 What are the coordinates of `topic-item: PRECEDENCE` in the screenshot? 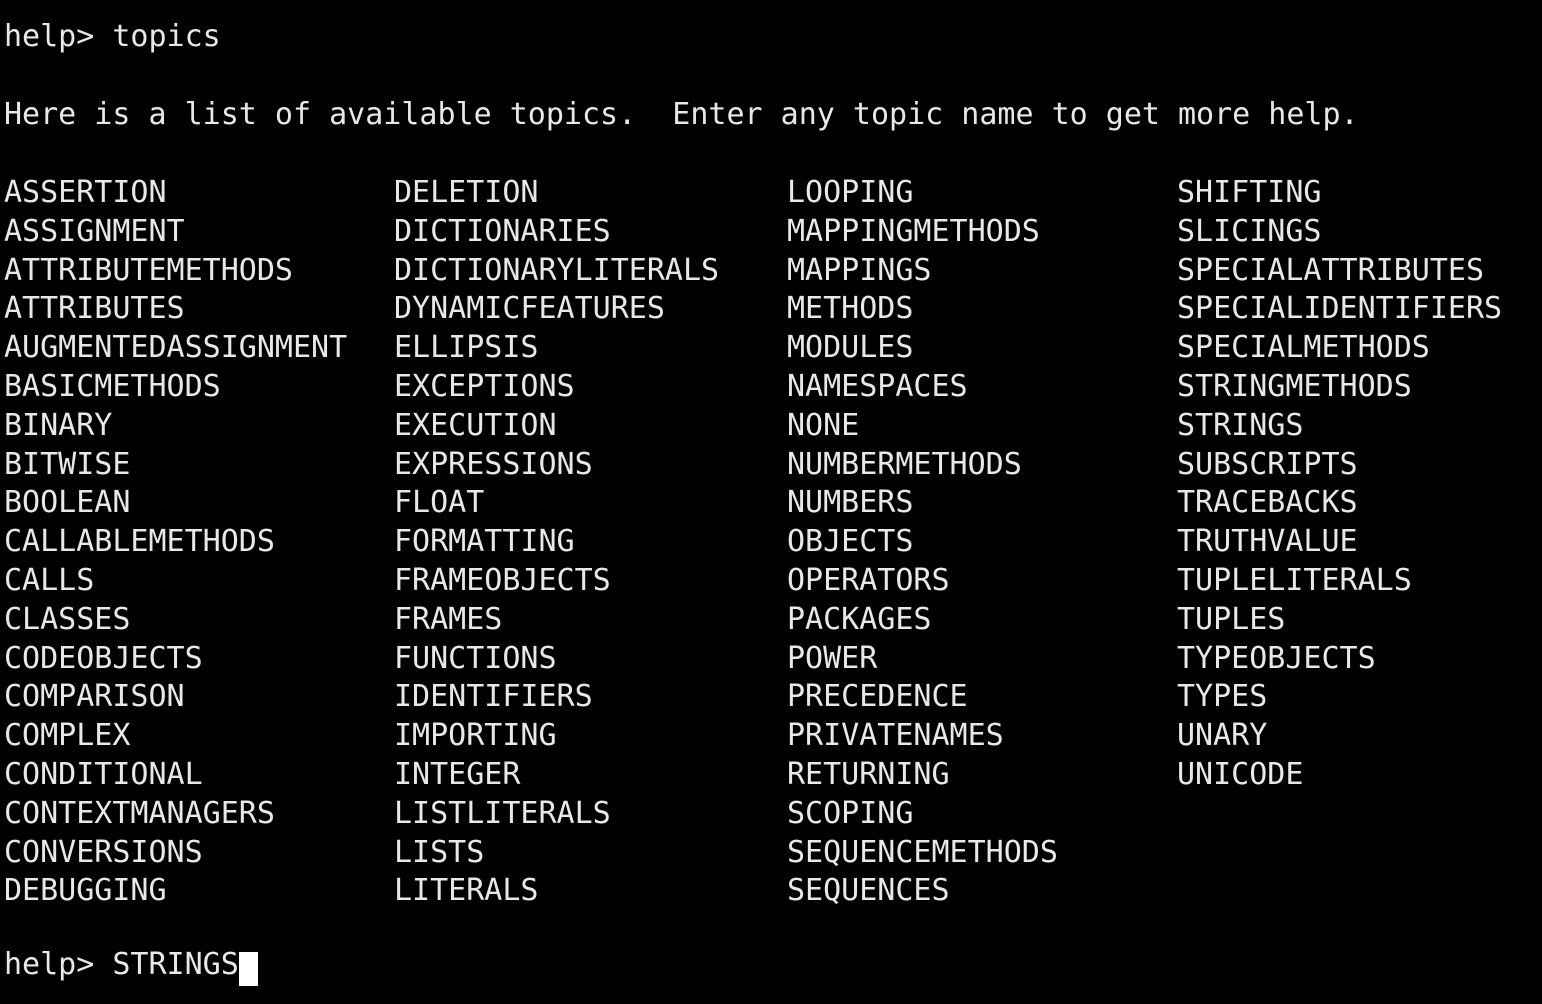 It's located at (877, 697).